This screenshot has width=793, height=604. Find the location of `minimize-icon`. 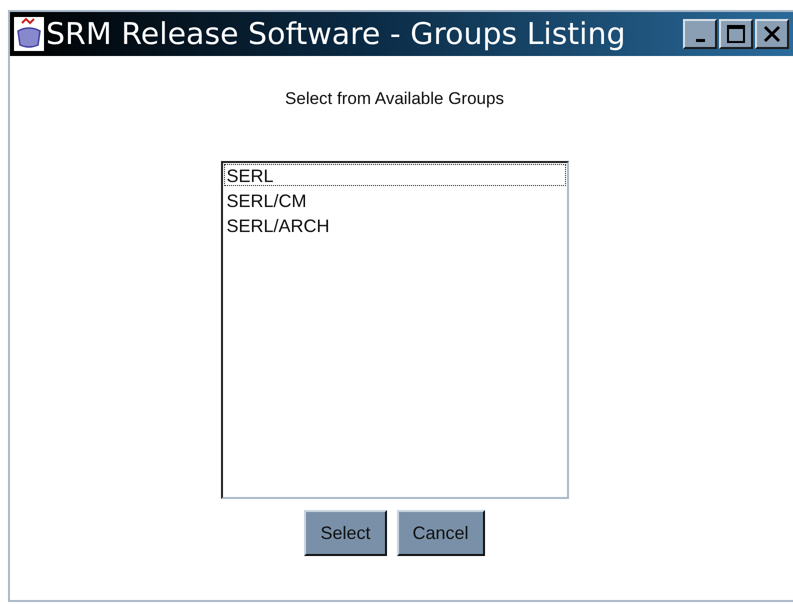

minimize-icon is located at coordinates (700, 40).